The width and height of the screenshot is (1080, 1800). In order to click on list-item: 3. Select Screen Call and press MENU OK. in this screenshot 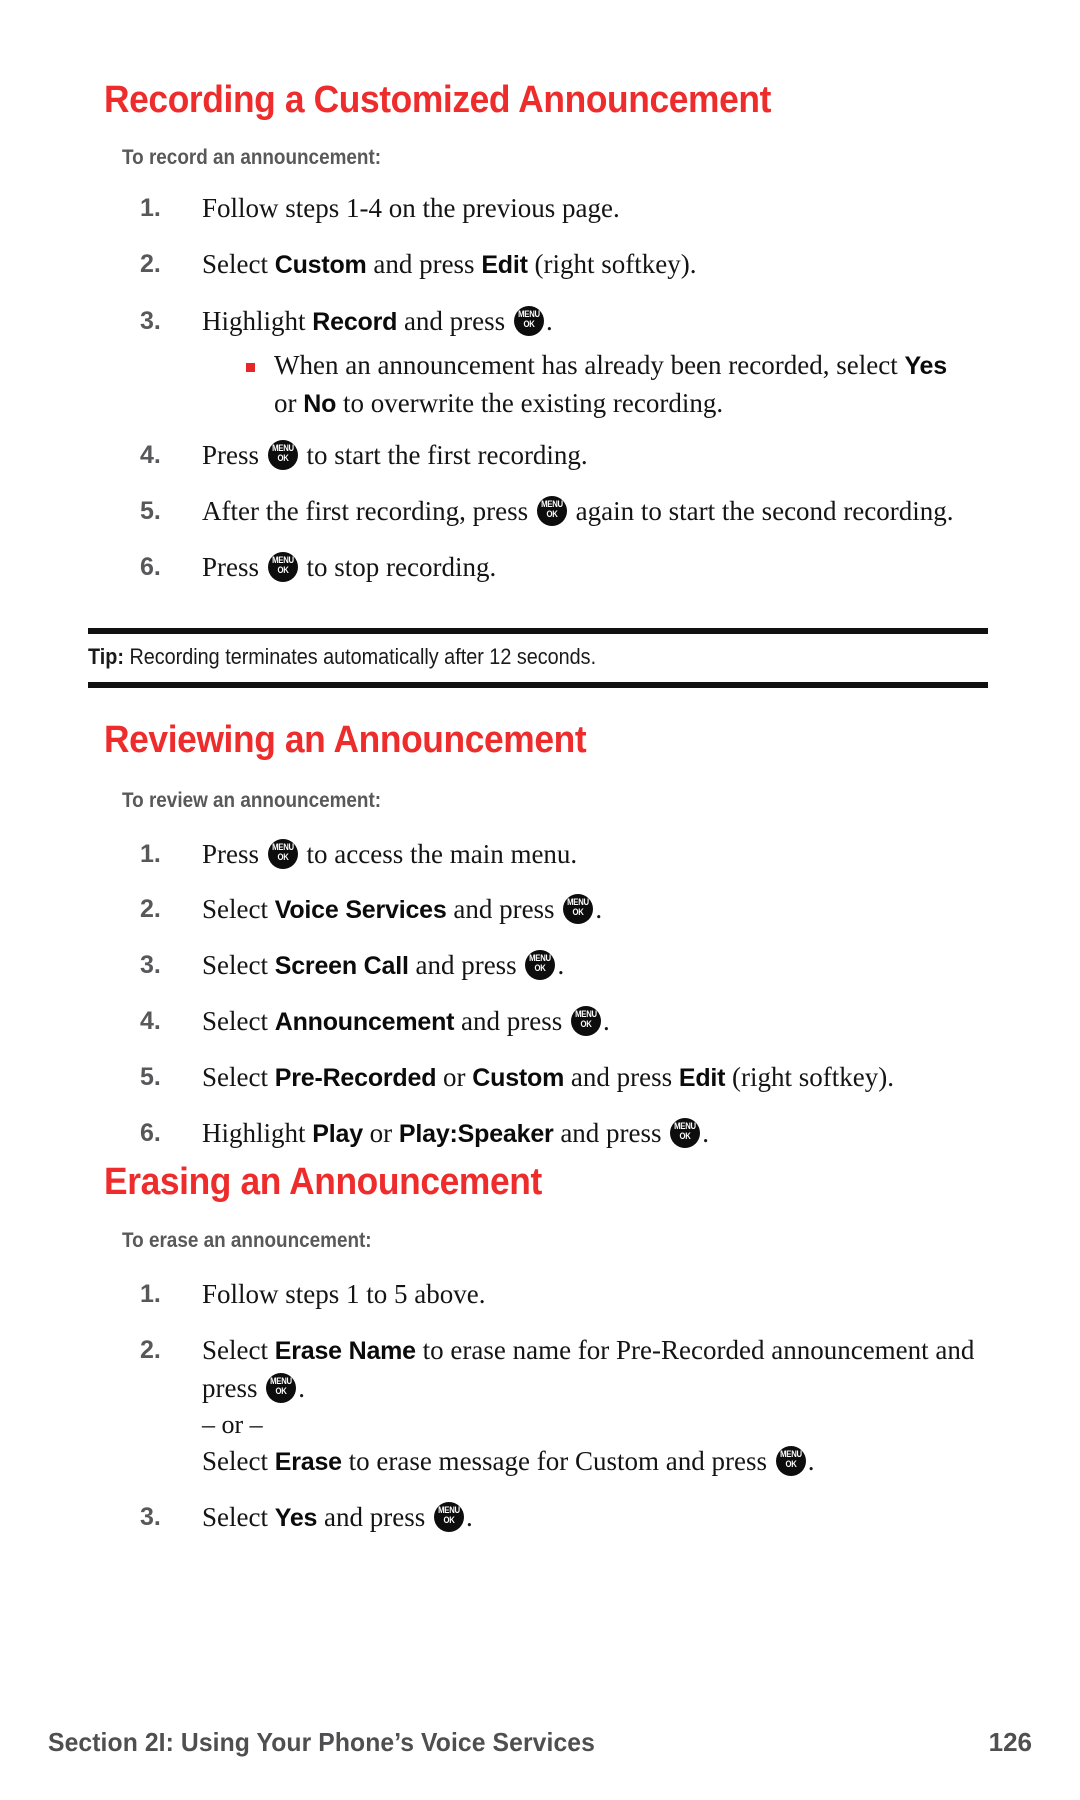, I will do `click(565, 966)`.